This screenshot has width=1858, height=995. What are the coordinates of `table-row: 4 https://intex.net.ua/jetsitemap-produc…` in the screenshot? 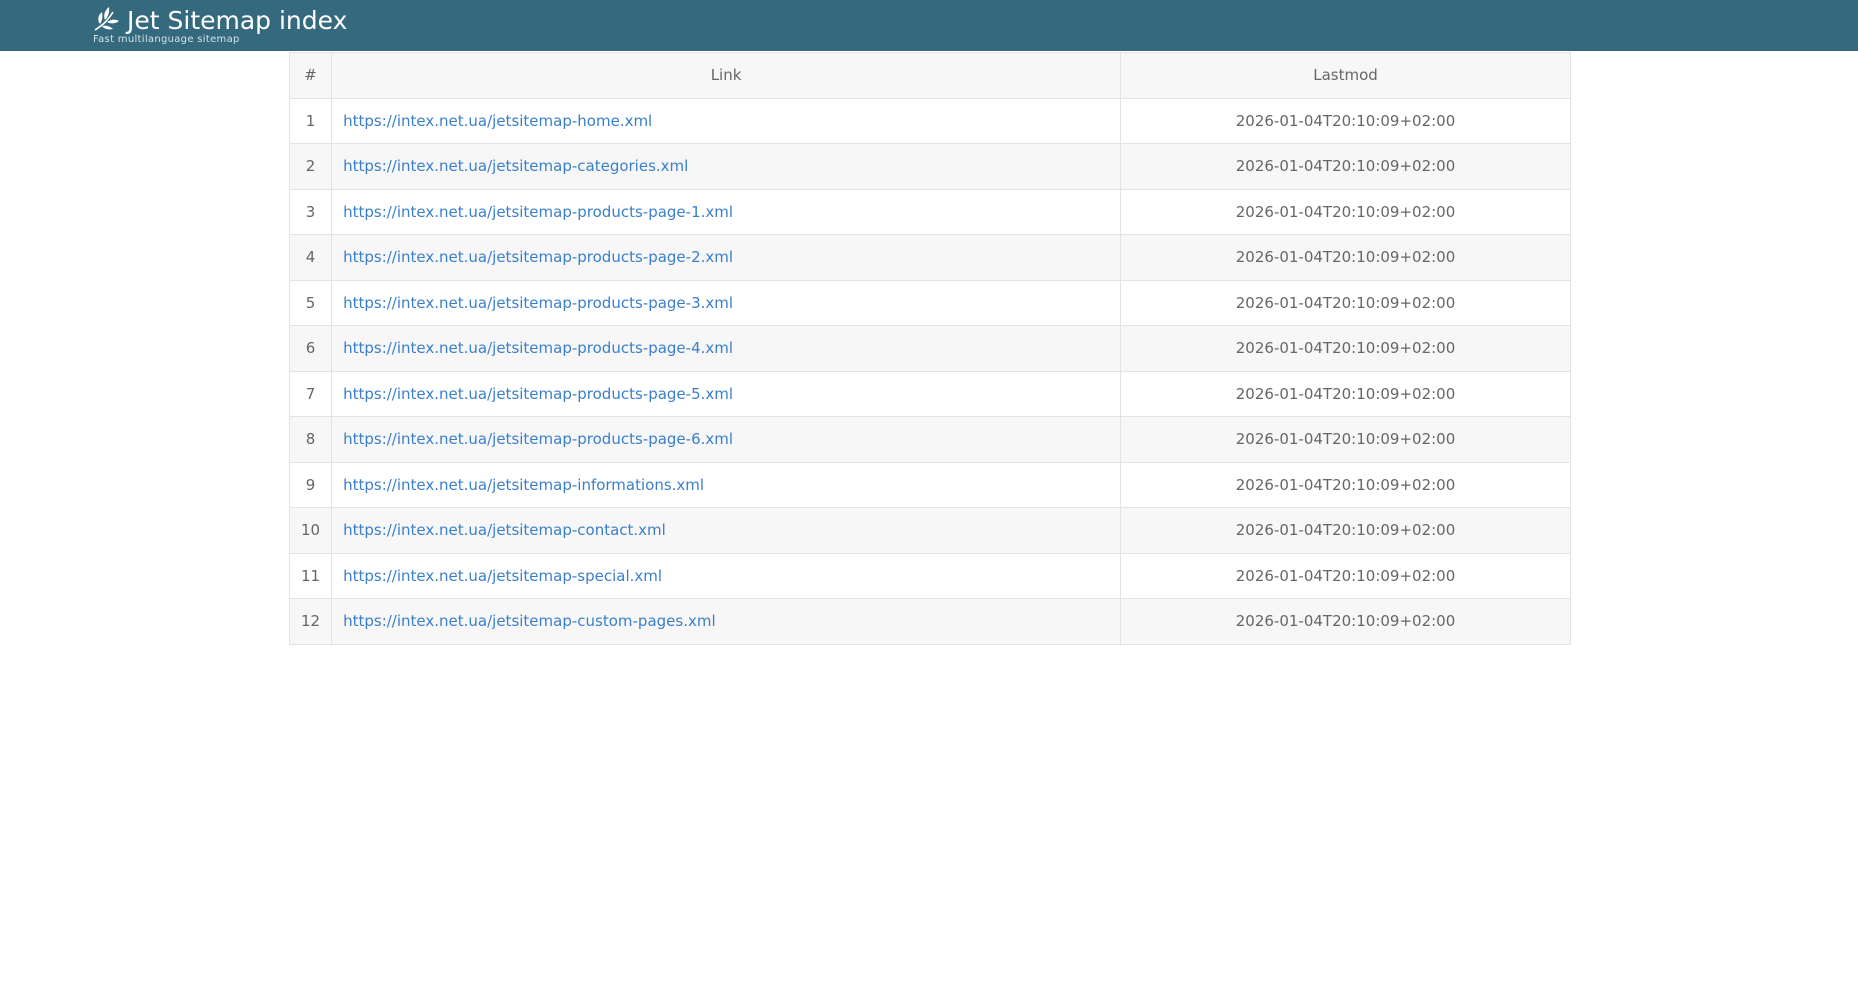 It's located at (929, 257).